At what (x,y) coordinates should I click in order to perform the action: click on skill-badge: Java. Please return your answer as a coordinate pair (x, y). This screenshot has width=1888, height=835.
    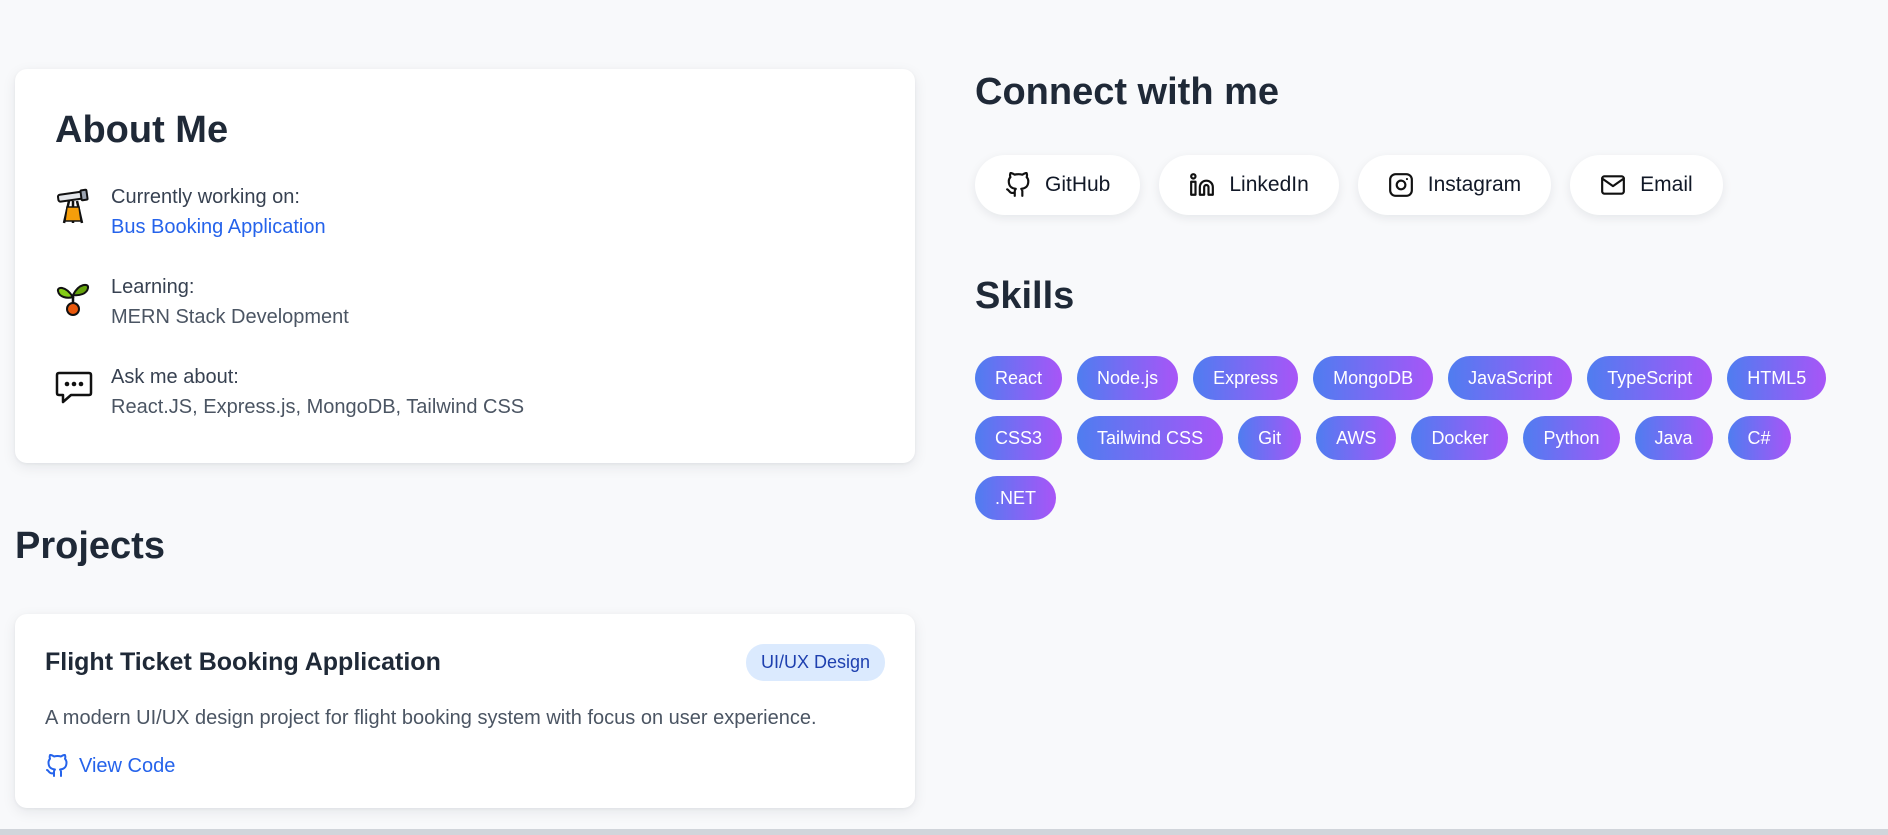
    Looking at the image, I should click on (1673, 438).